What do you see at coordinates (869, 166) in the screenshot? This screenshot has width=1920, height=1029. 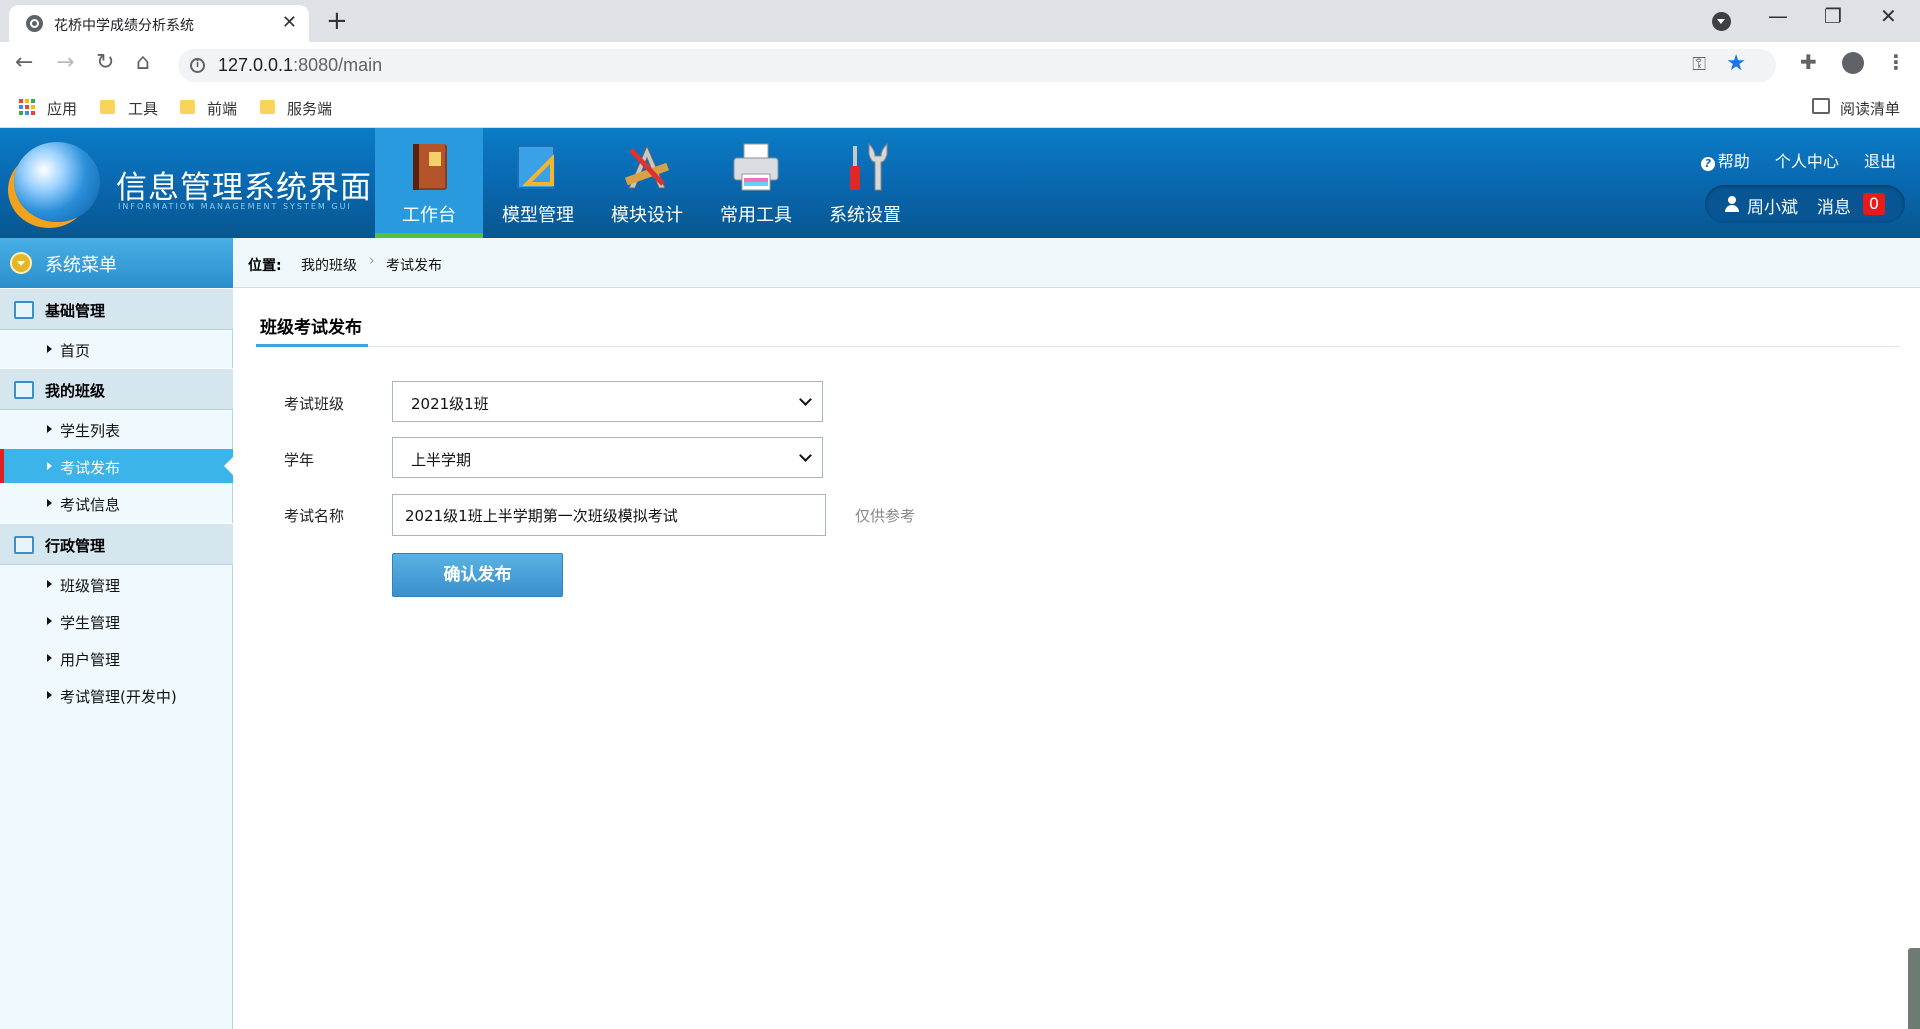 I see `tools-icon` at bounding box center [869, 166].